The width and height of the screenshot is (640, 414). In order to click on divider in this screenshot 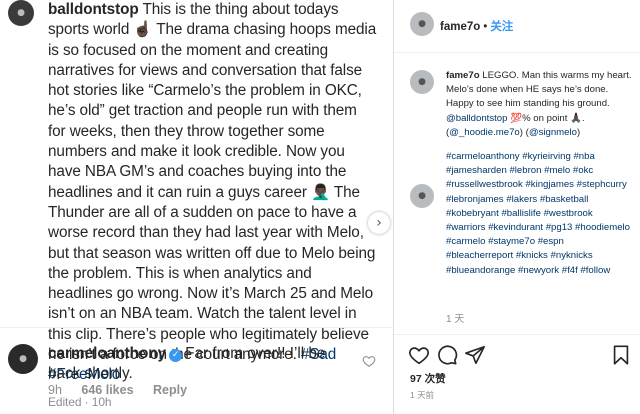, I will do `click(196, 327)`.